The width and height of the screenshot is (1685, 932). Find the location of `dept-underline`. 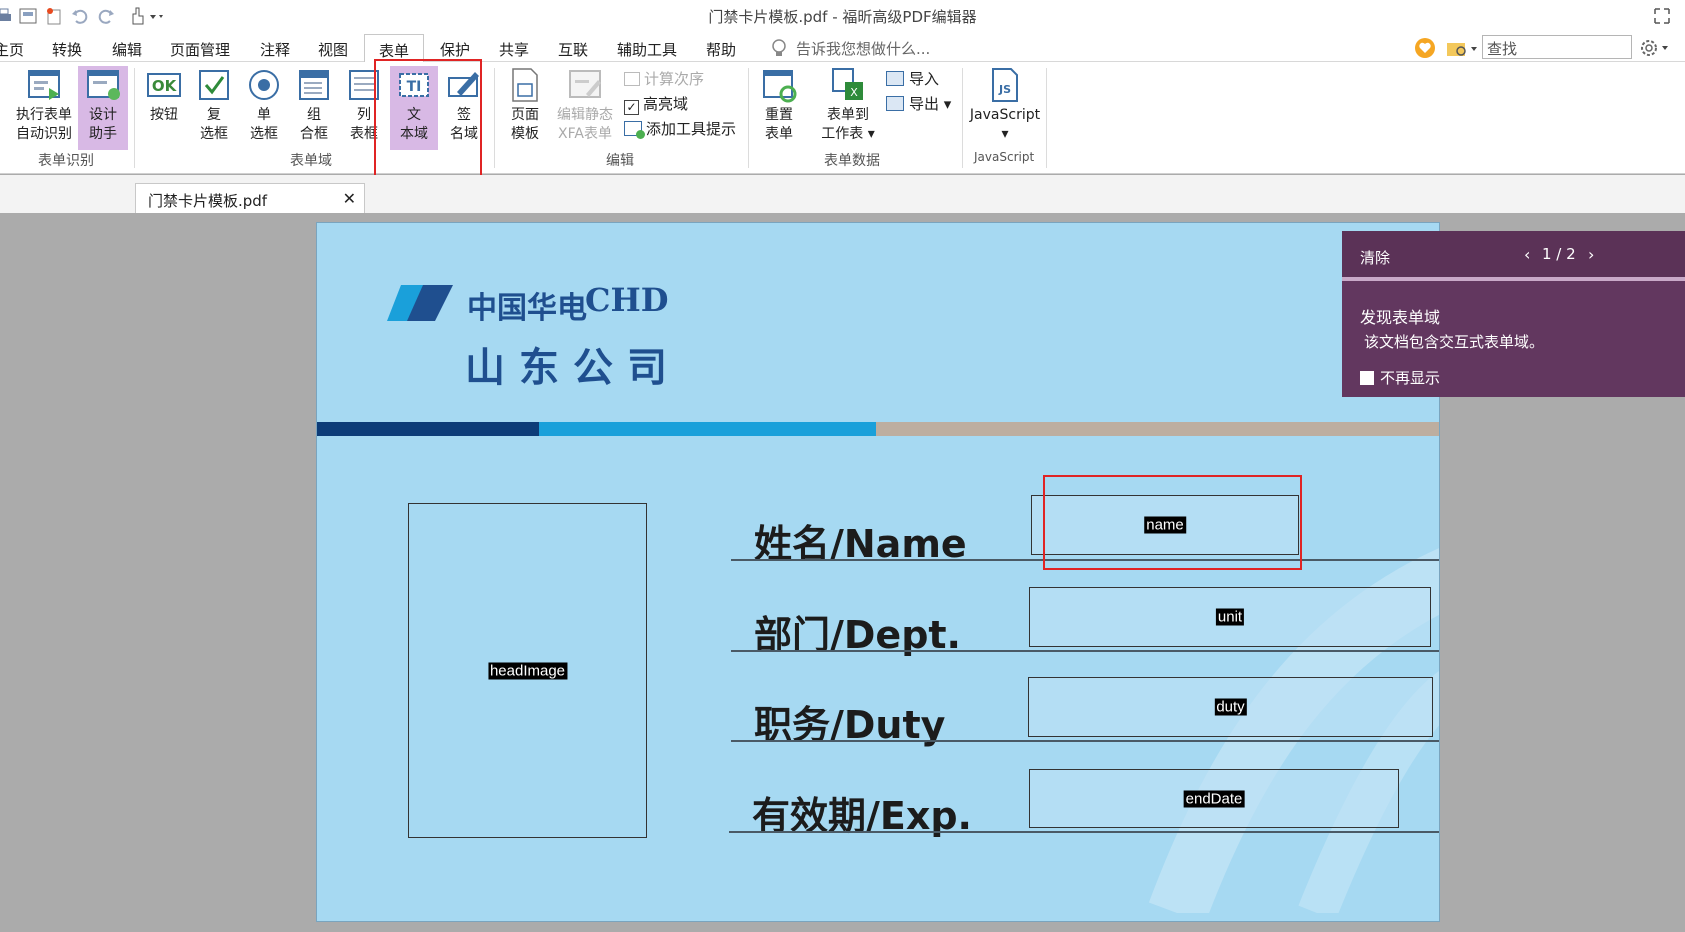

dept-underline is located at coordinates (1085, 651).